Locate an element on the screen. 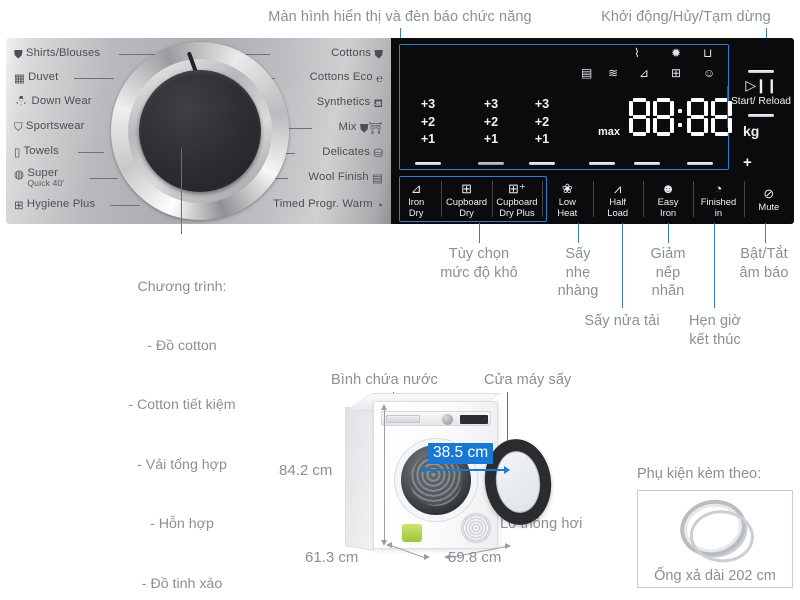  time-display is located at coordinates (680, 117).